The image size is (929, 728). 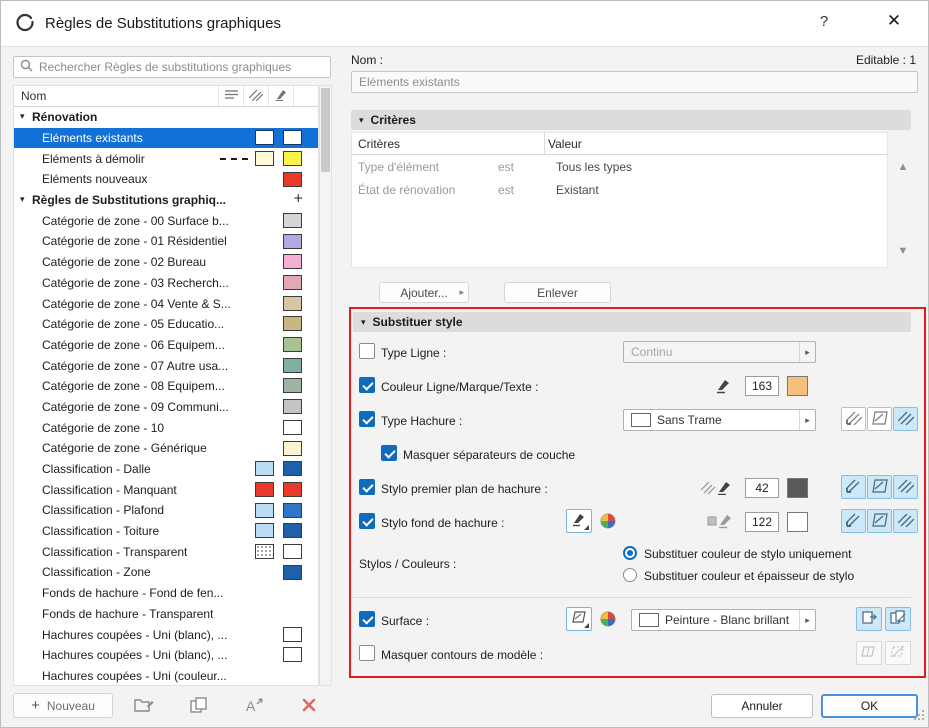 What do you see at coordinates (166, 117) in the screenshot?
I see `list-group-row: ▾ Rénovation` at bounding box center [166, 117].